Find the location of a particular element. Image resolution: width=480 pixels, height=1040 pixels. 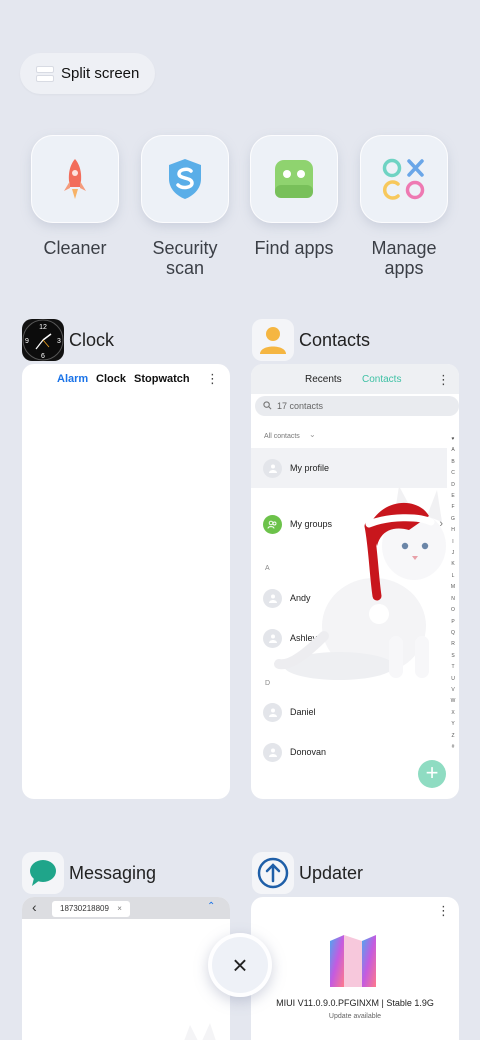

cleaner-button: Cleaner is located at coordinates (75, 196).